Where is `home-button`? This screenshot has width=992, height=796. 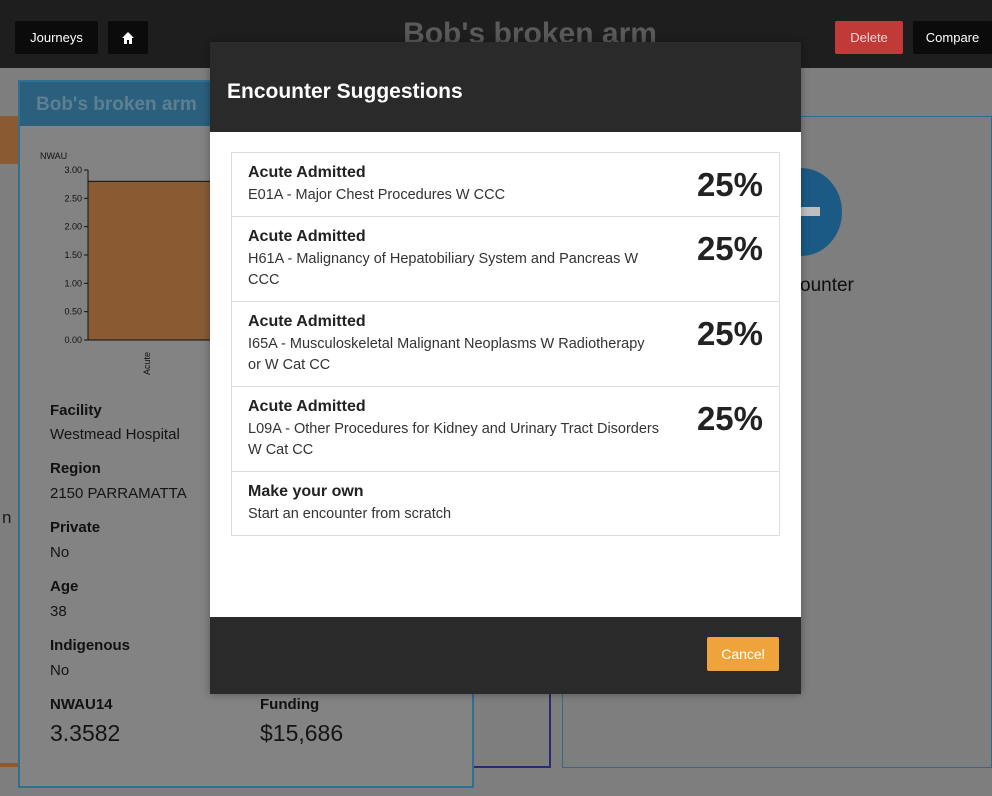
home-button is located at coordinates (128, 37).